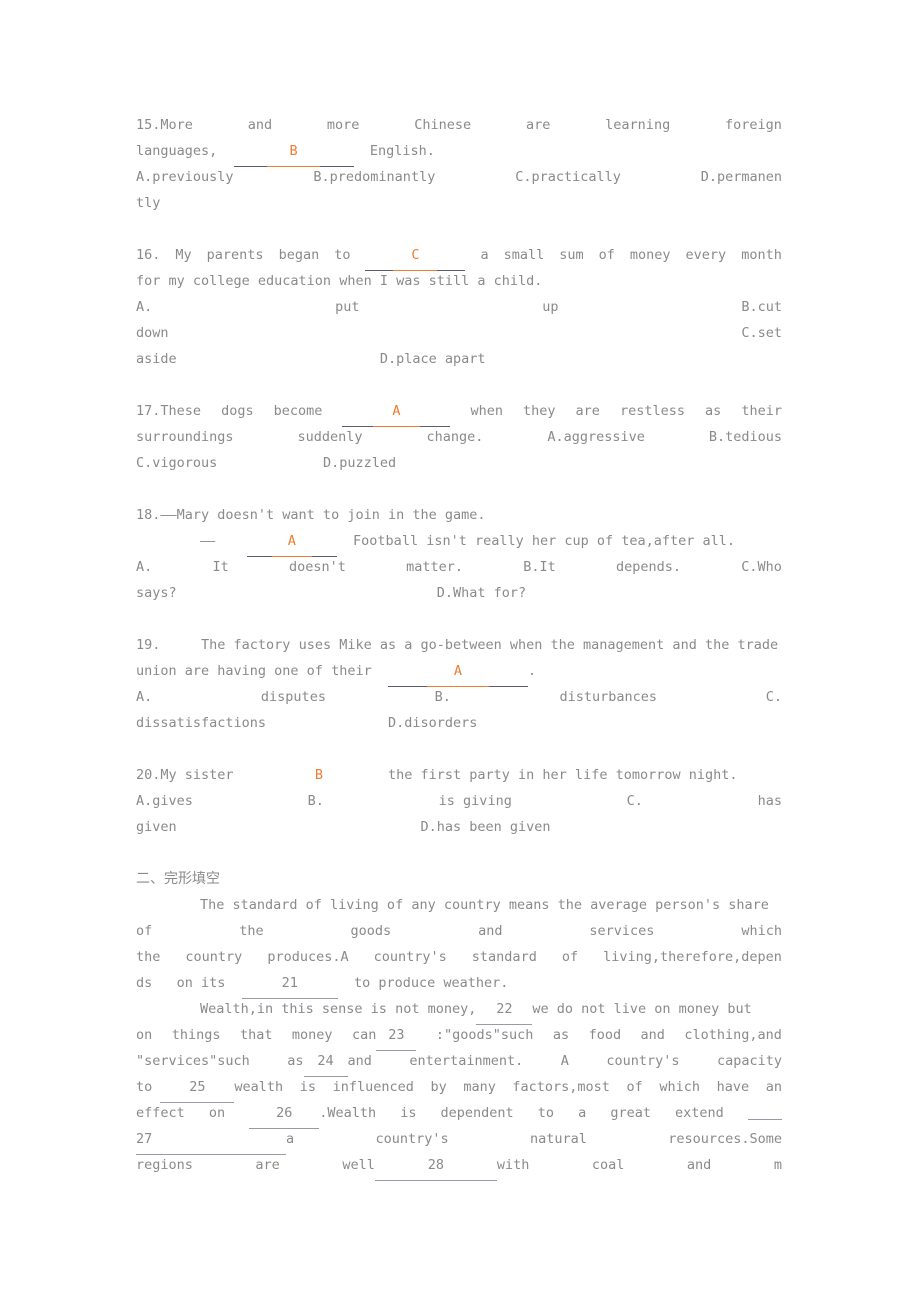 This screenshot has height=1302, width=920. Describe the element at coordinates (457, 672) in the screenshot. I see `q19-answer-blank: A` at that location.